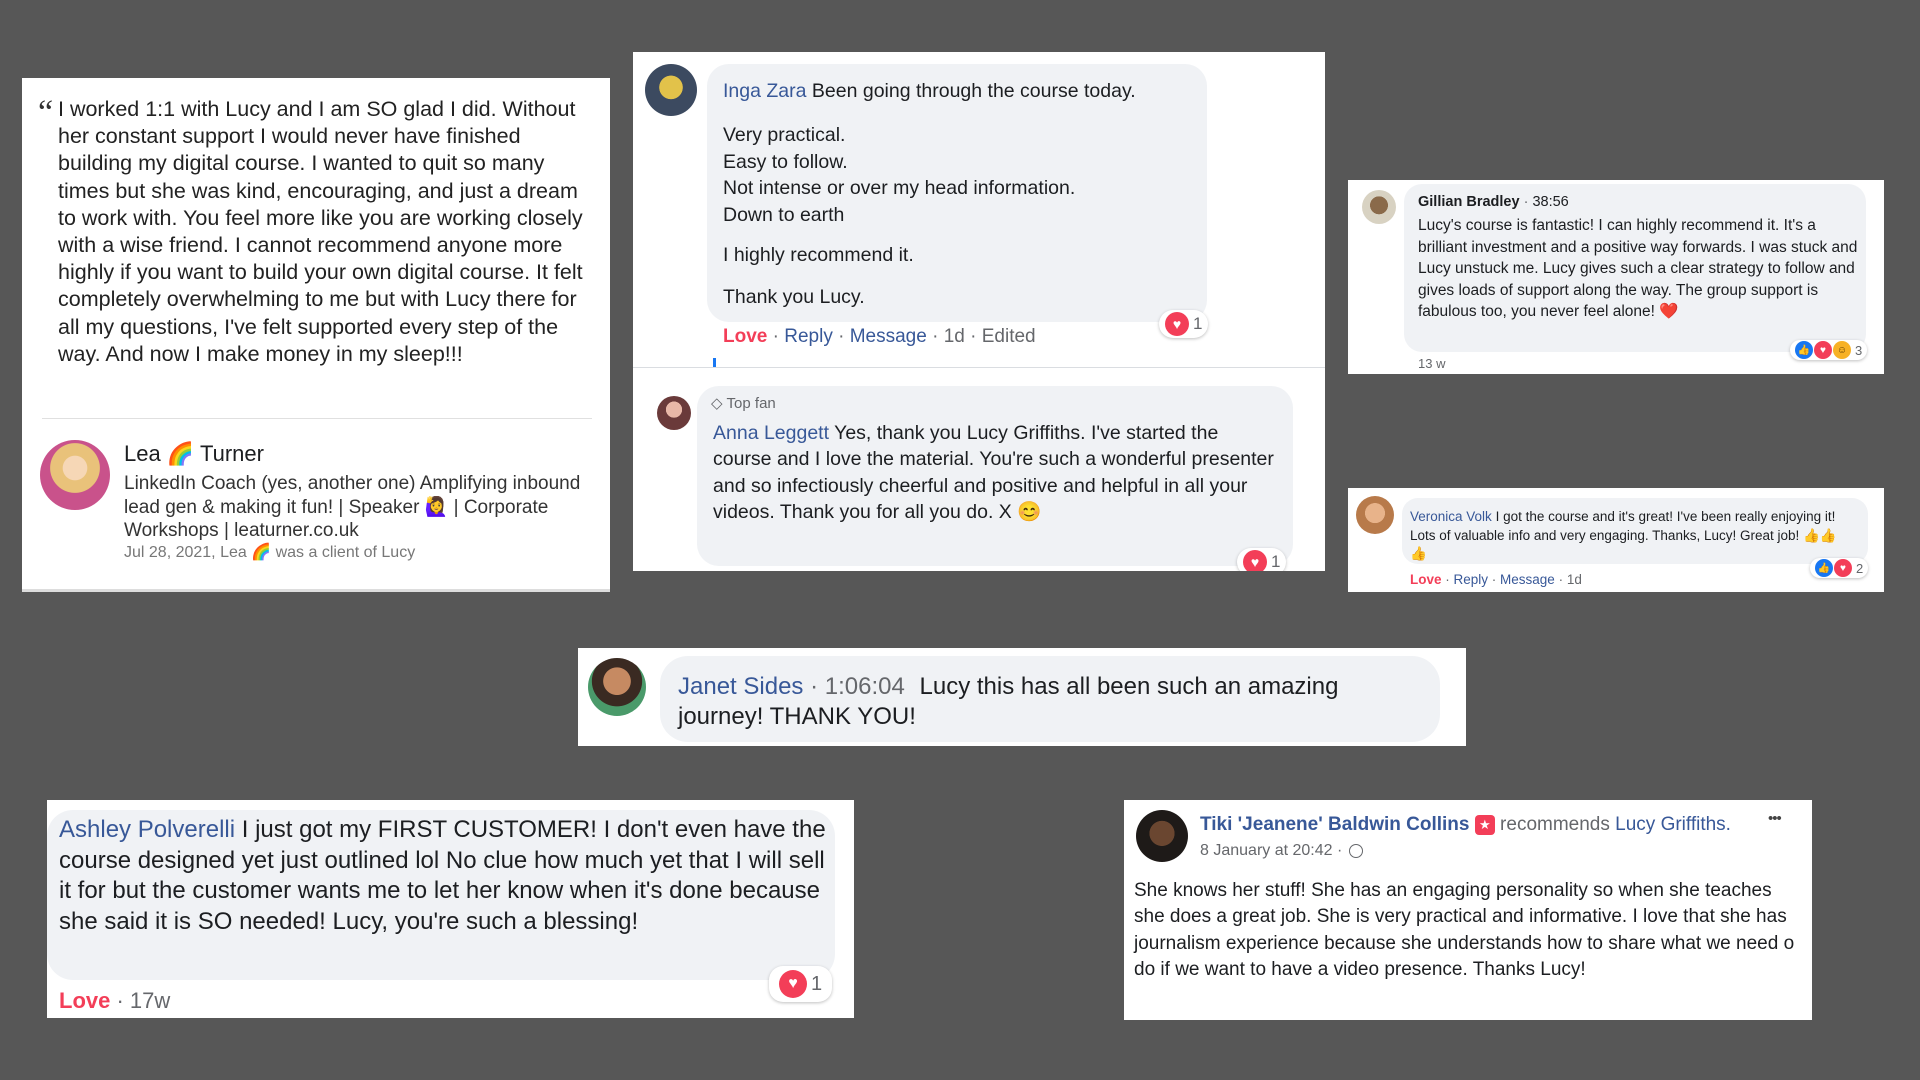  I want to click on janet-name: Janet Sides, so click(740, 686).